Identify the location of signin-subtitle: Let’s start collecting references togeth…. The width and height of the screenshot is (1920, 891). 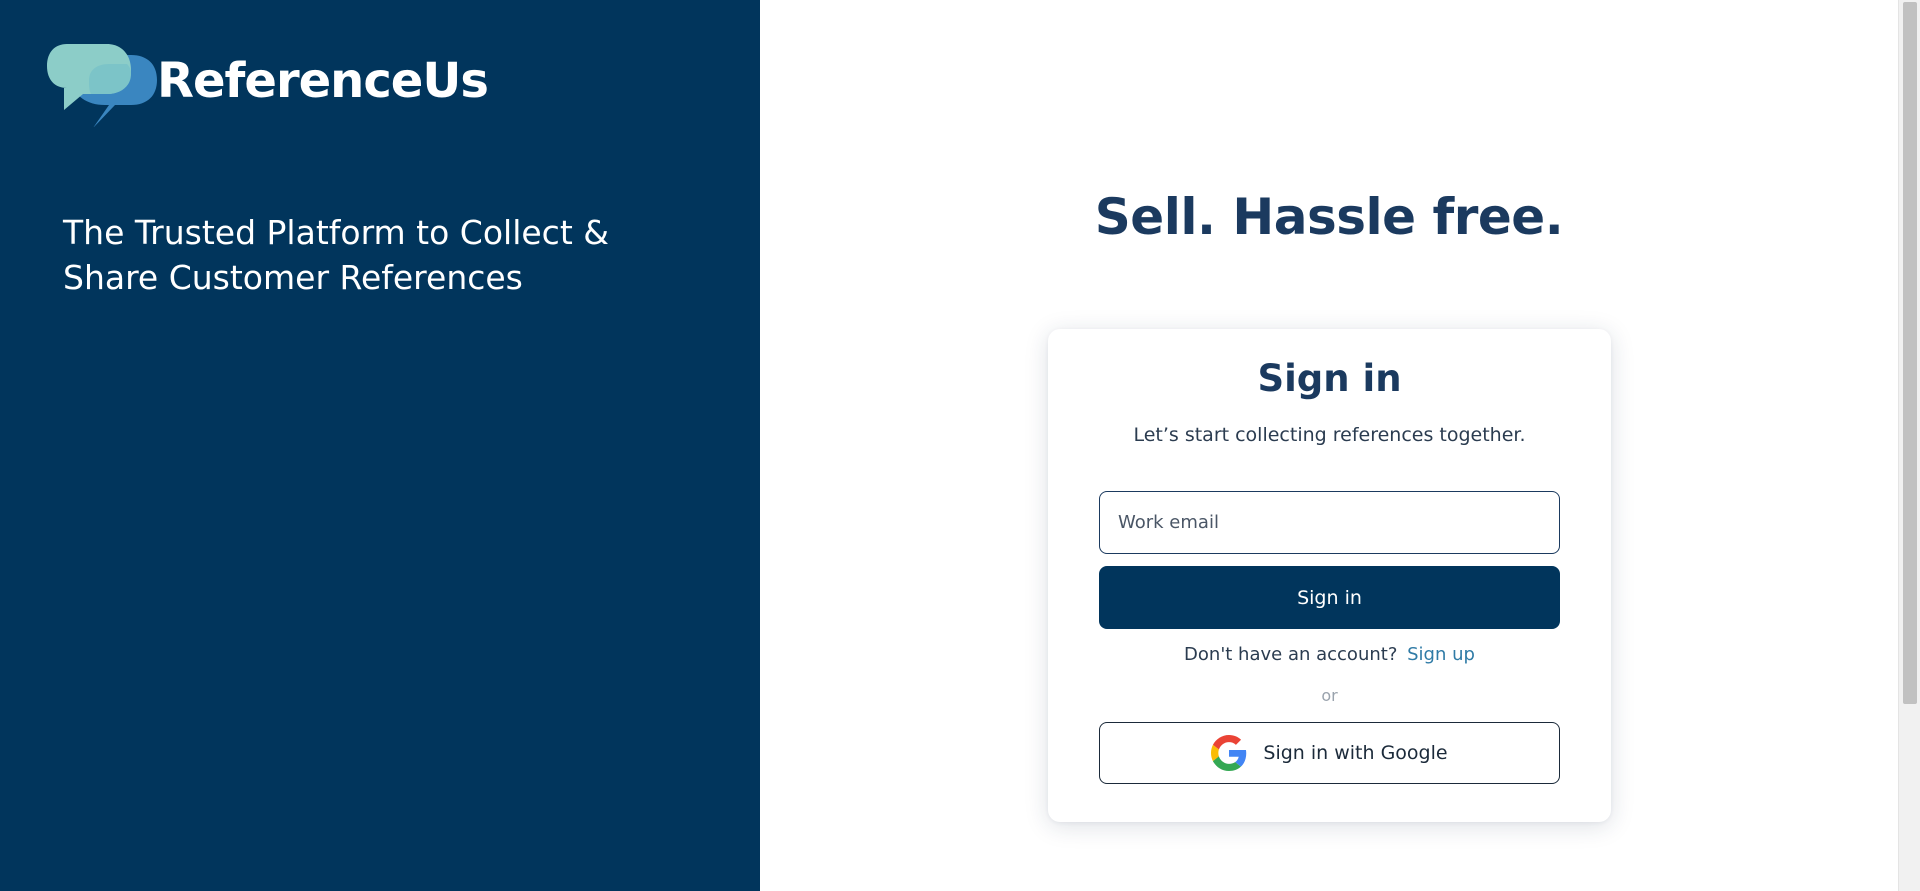
(1329, 435).